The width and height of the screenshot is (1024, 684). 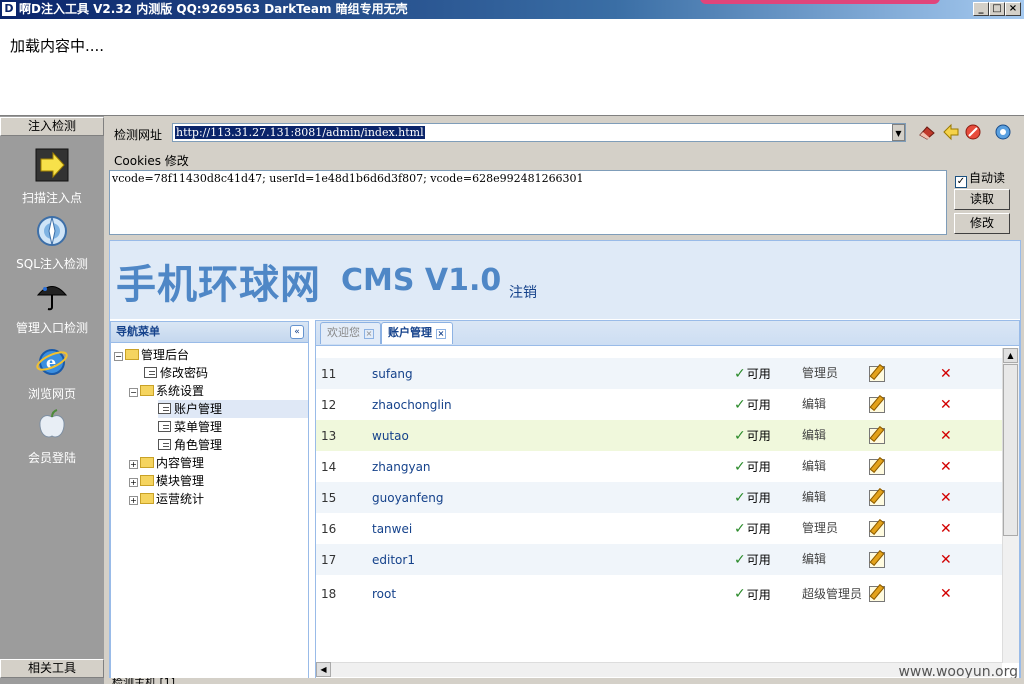 I want to click on tree-node-role-management: 角色管理, so click(x=190, y=445).